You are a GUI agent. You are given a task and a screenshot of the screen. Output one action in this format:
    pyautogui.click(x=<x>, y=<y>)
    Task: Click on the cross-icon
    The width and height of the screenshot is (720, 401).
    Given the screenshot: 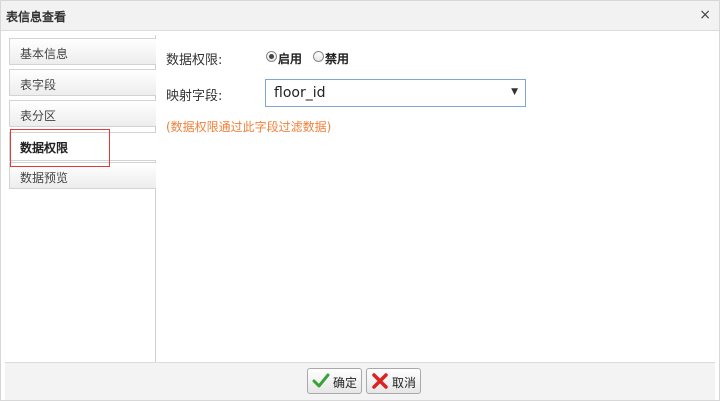 What is the action you would take?
    pyautogui.click(x=380, y=381)
    